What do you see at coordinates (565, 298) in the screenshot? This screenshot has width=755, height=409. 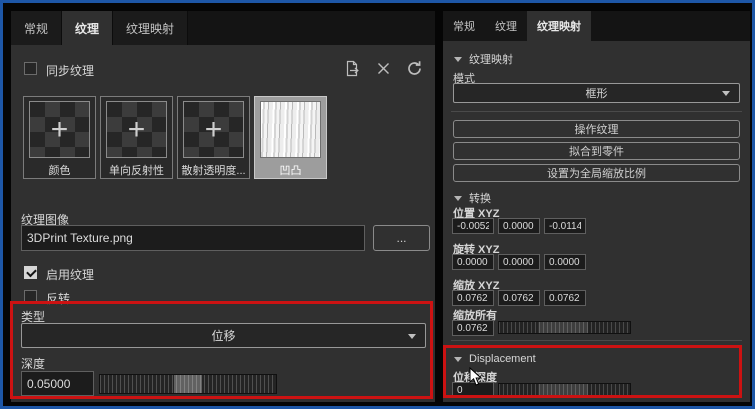 I see `scale-z-input` at bounding box center [565, 298].